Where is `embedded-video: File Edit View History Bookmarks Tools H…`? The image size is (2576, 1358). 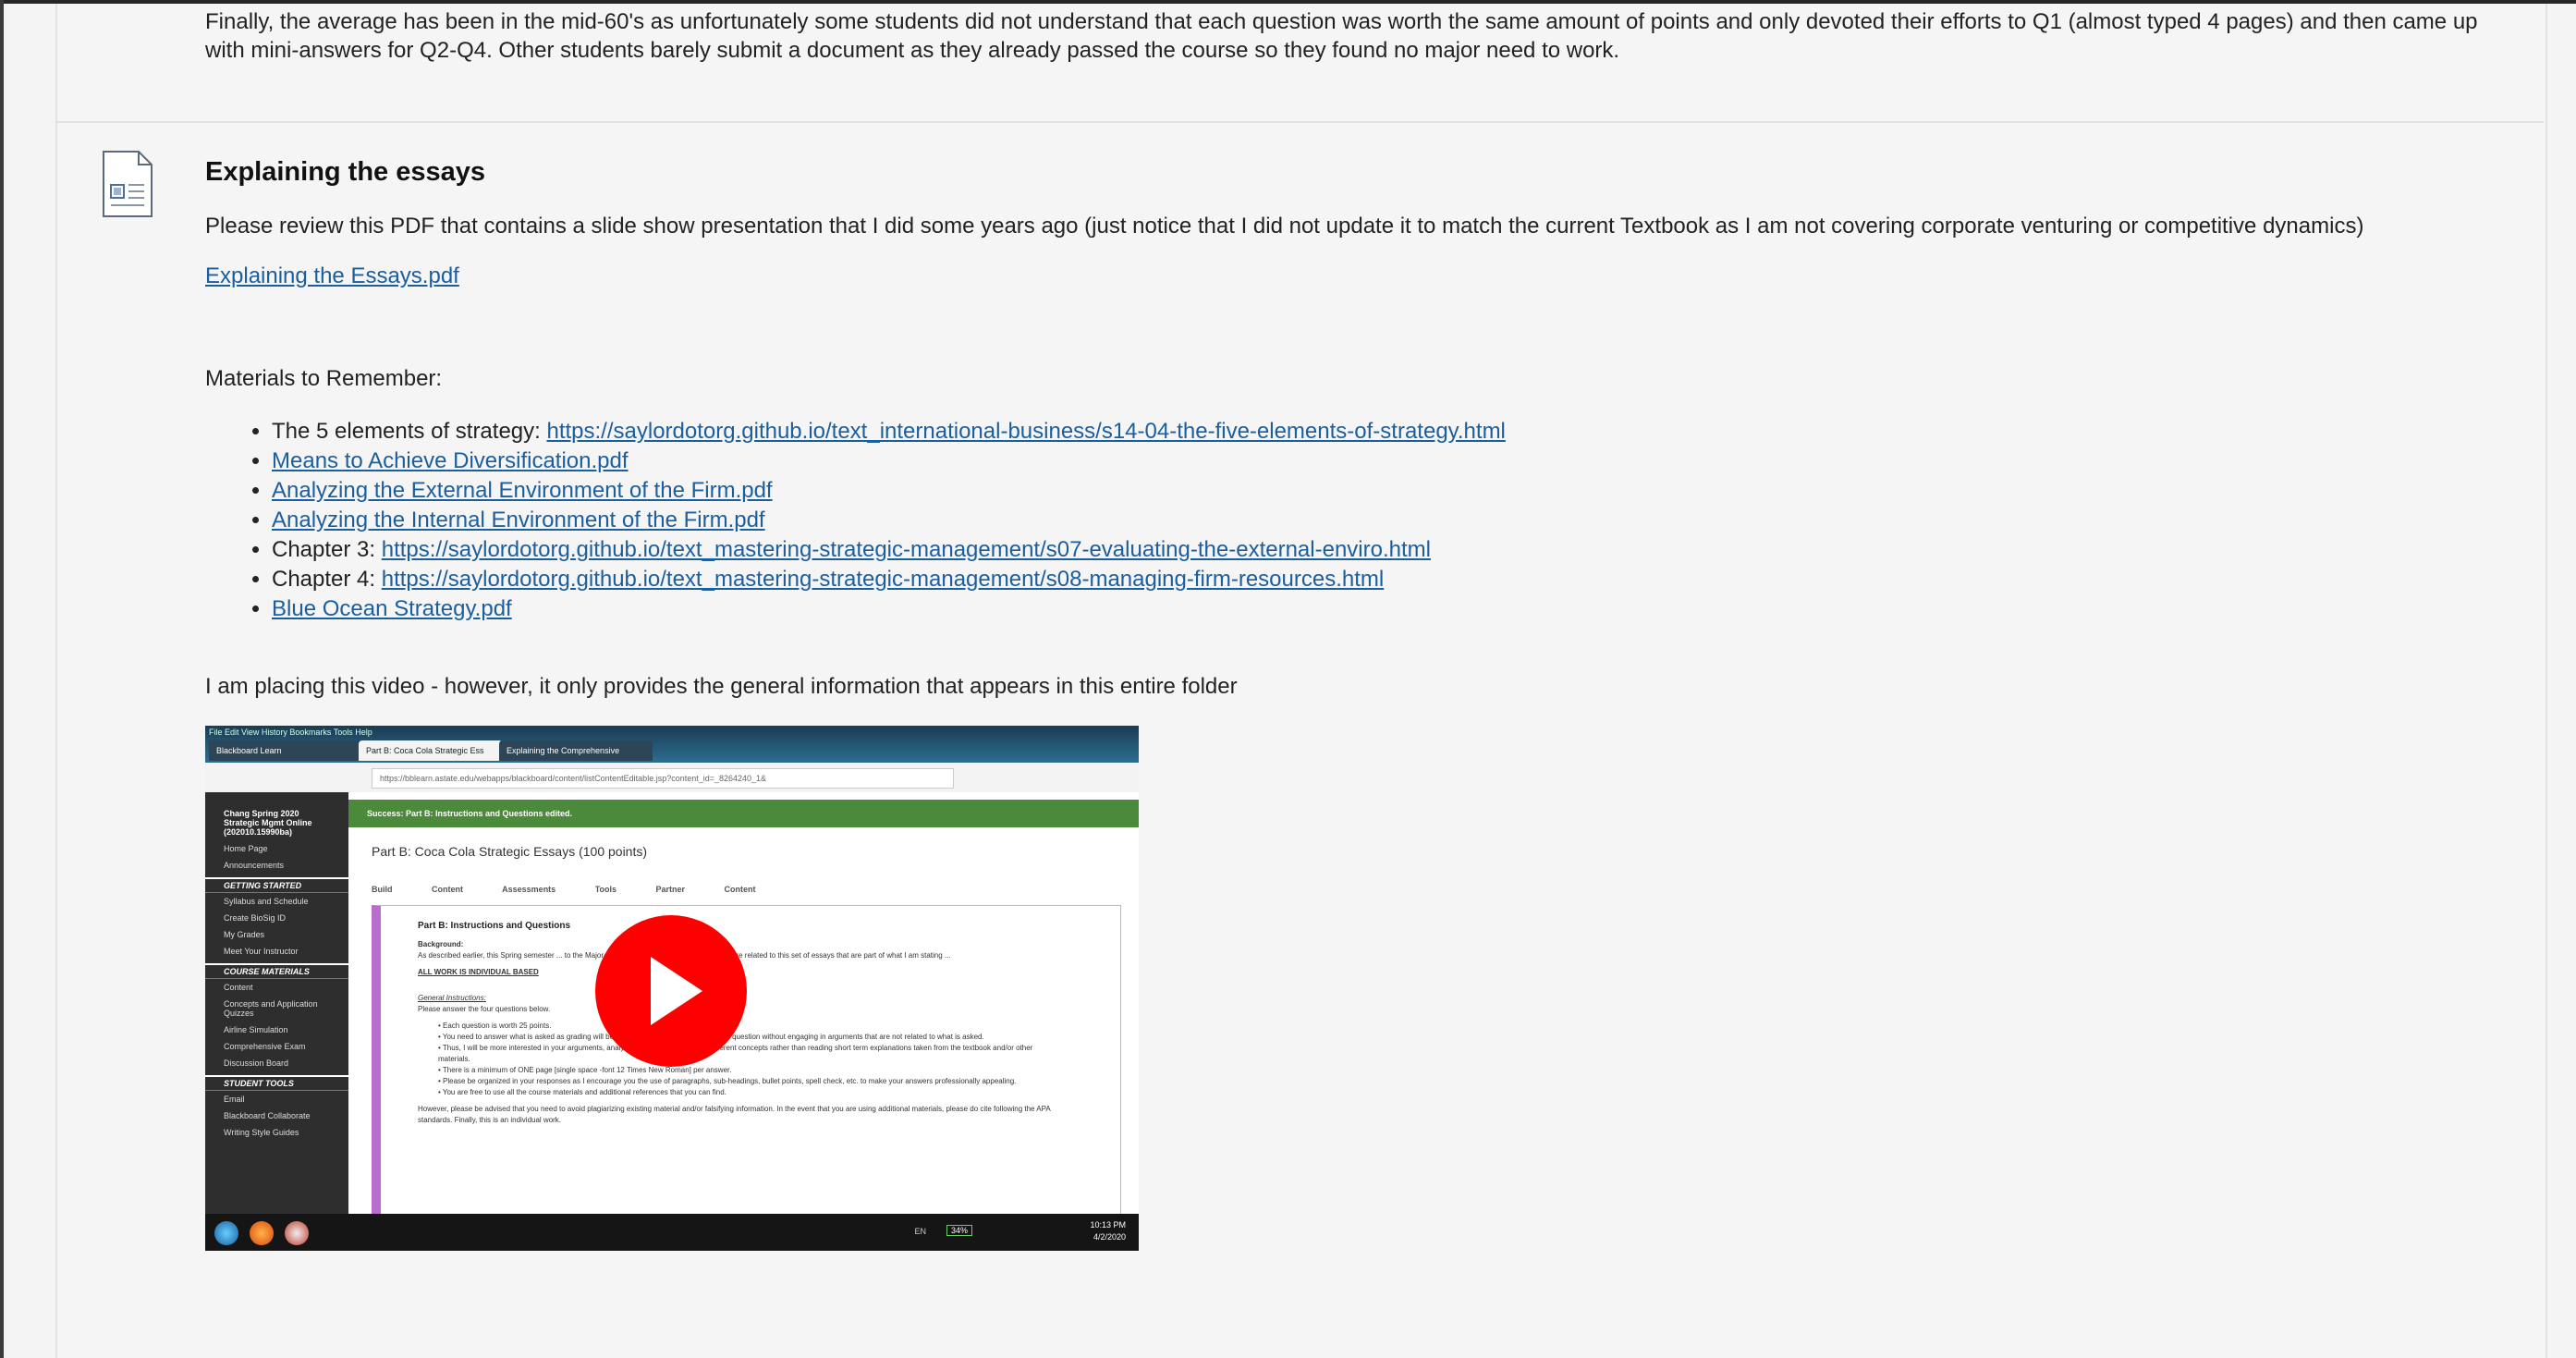
embedded-video: File Edit View History Bookmarks Tools H… is located at coordinates (672, 988).